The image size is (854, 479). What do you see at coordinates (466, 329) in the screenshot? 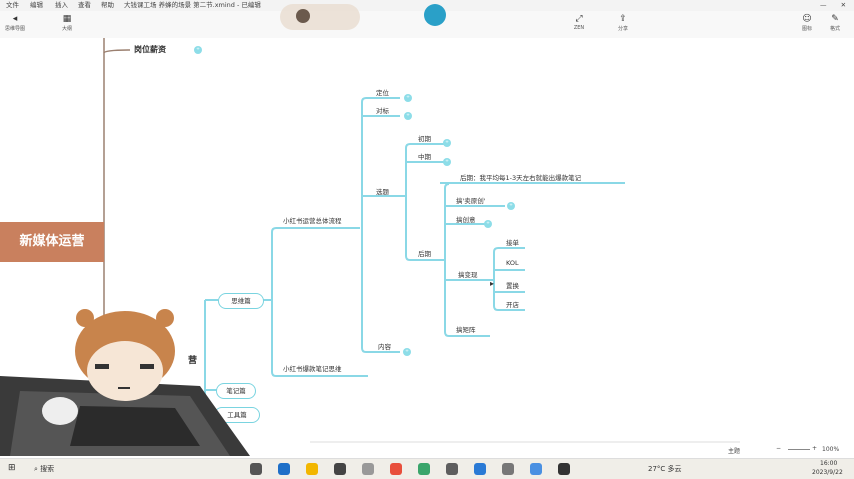
I see `topic-matrix: 搞矩阵` at bounding box center [466, 329].